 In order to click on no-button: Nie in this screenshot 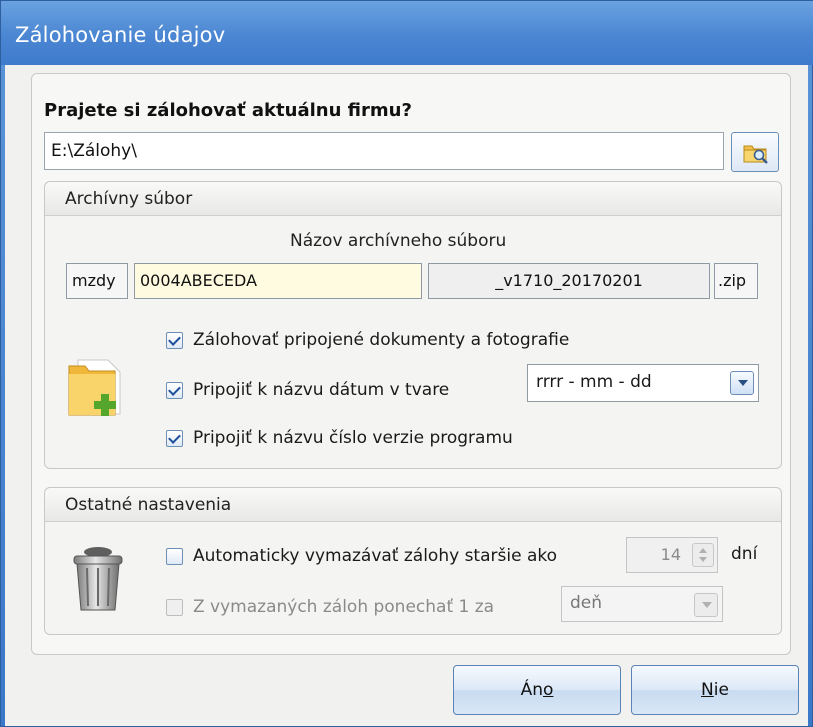, I will do `click(715, 690)`.